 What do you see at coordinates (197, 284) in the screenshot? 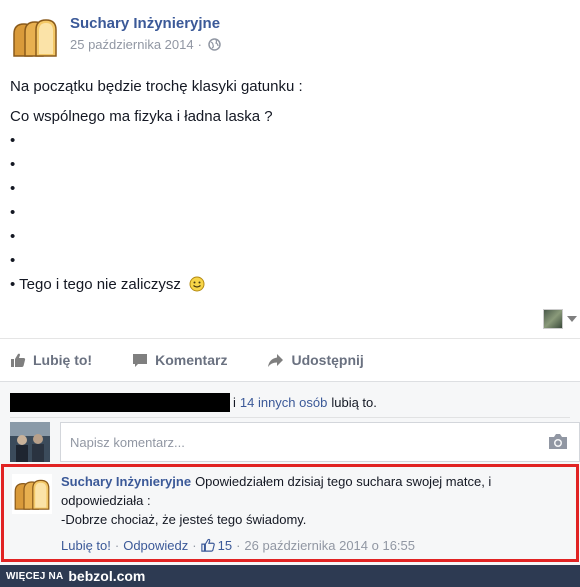
I see `smiley-emoticon-icon` at bounding box center [197, 284].